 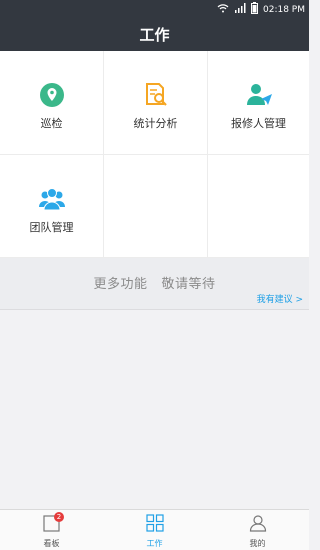 I want to click on bottom-navigation: 2 看板 工作 我的, so click(x=154, y=529).